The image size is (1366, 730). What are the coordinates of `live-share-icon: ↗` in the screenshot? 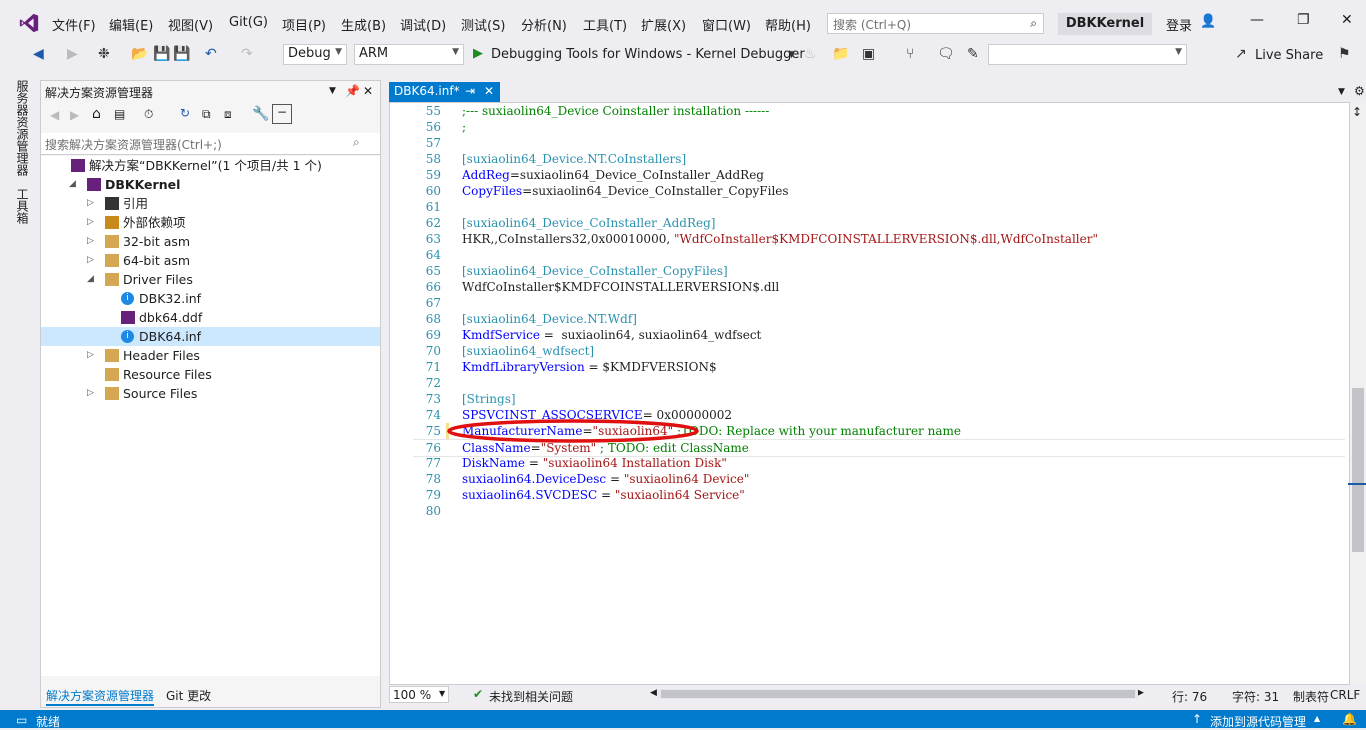 It's located at (1241, 54).